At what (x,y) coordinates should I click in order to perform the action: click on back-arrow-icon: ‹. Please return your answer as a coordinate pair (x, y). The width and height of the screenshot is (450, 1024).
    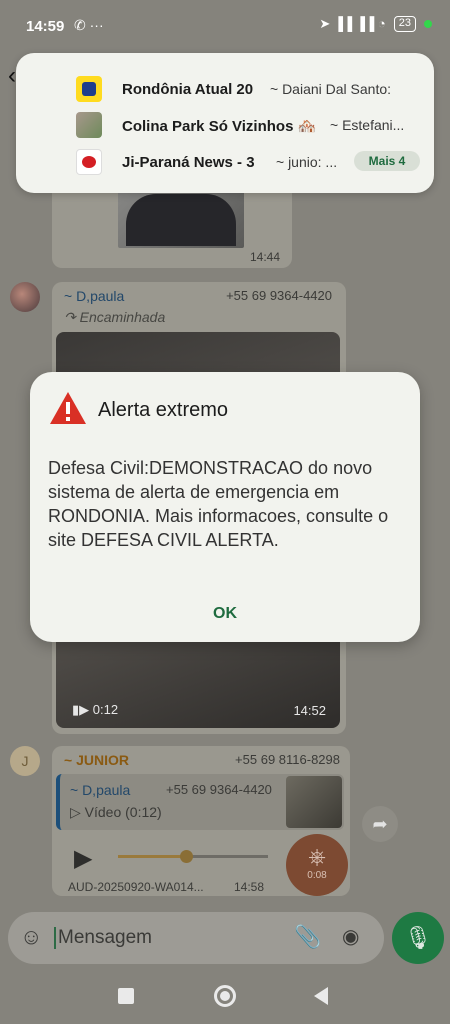
    Looking at the image, I should click on (12, 76).